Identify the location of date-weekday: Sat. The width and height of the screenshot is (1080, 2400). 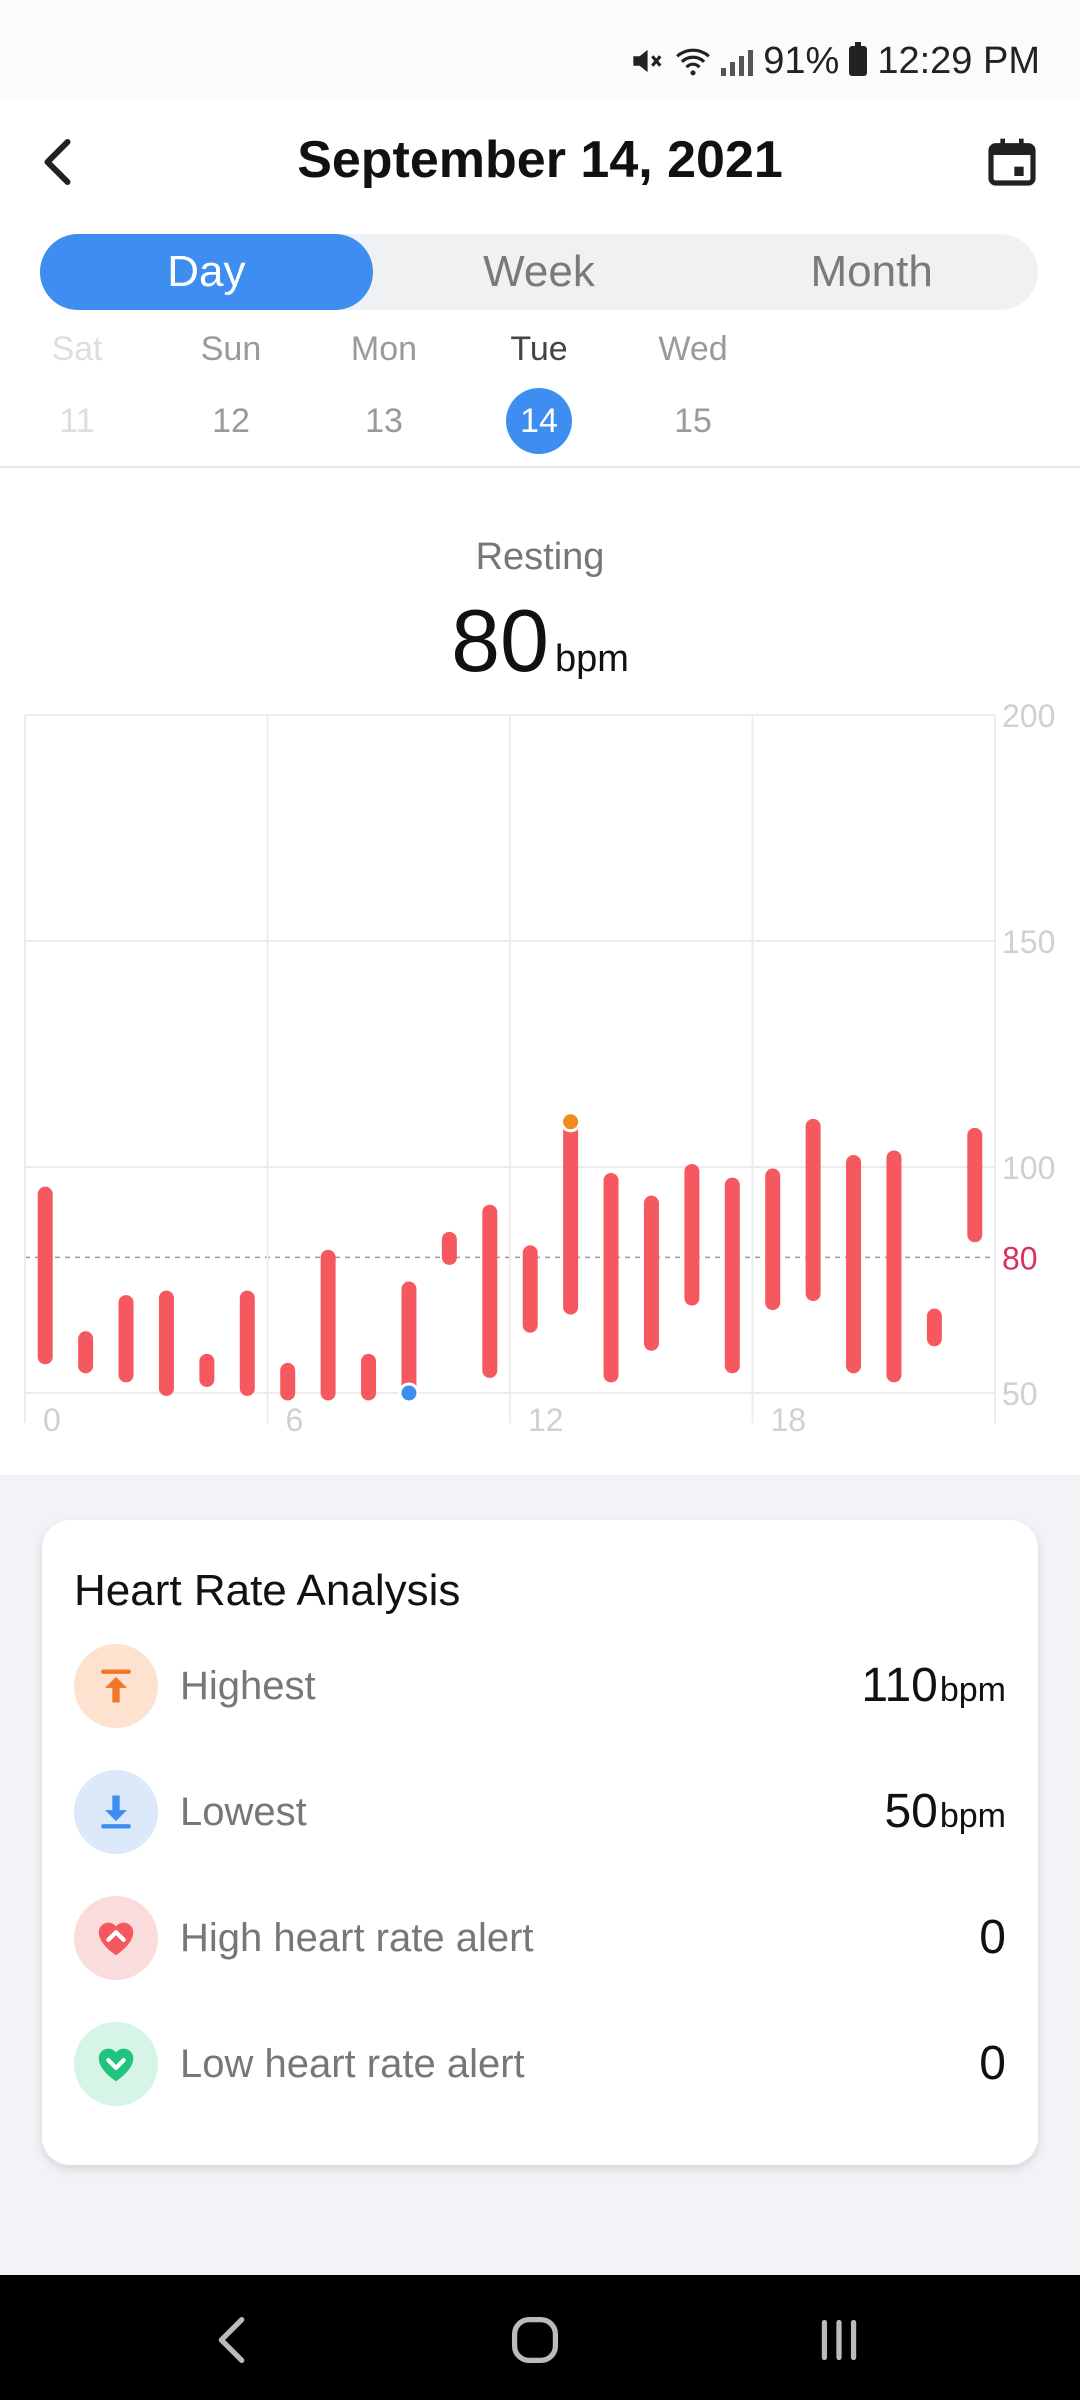
(77, 349).